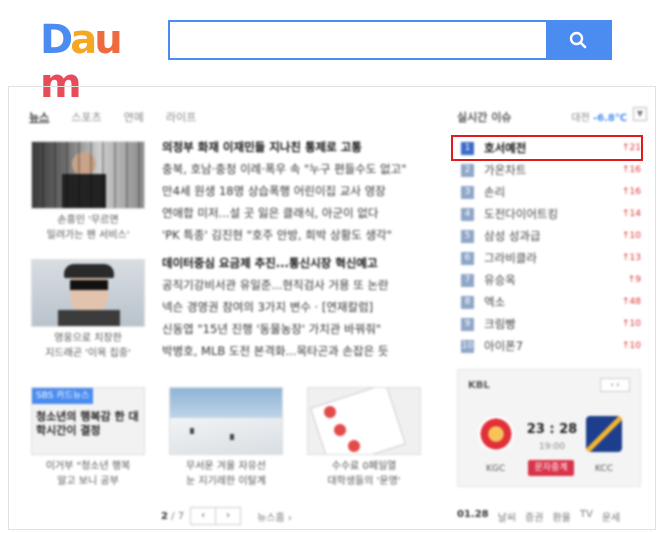  What do you see at coordinates (358, 40) in the screenshot?
I see `search-input` at bounding box center [358, 40].